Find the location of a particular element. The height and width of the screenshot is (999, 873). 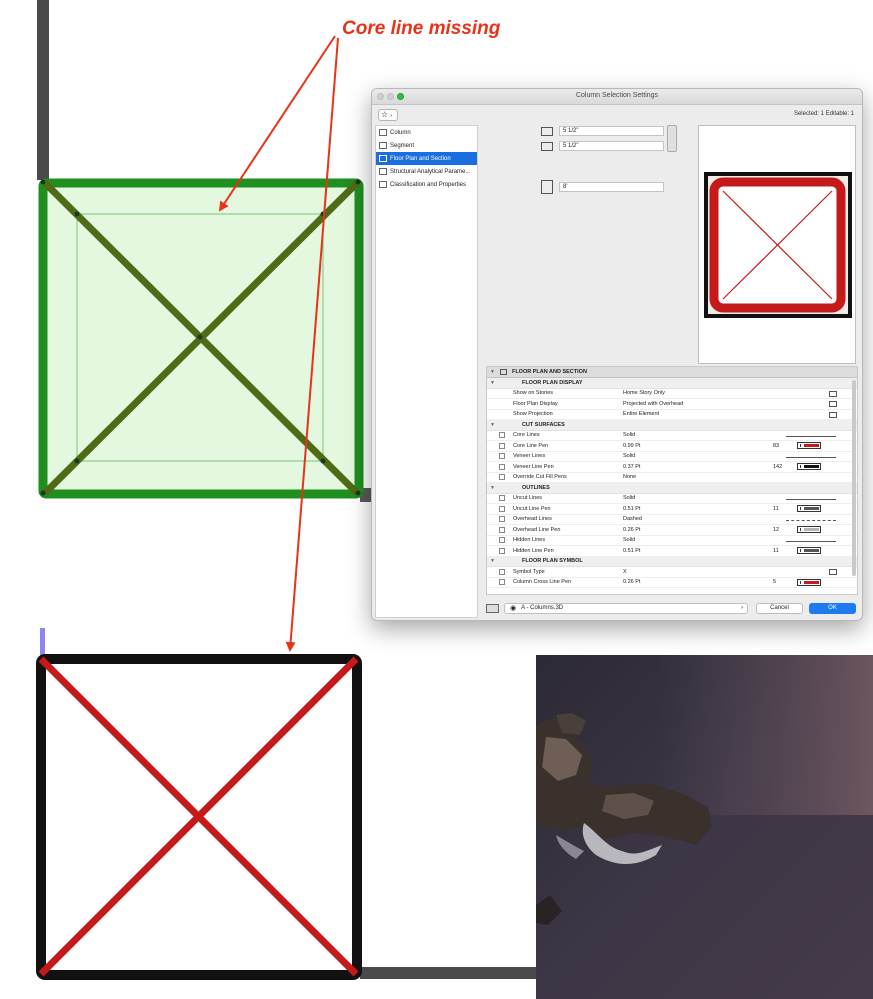

param-row: Hidden Line Pen 0.51 Pt 11 is located at coordinates (672, 551).